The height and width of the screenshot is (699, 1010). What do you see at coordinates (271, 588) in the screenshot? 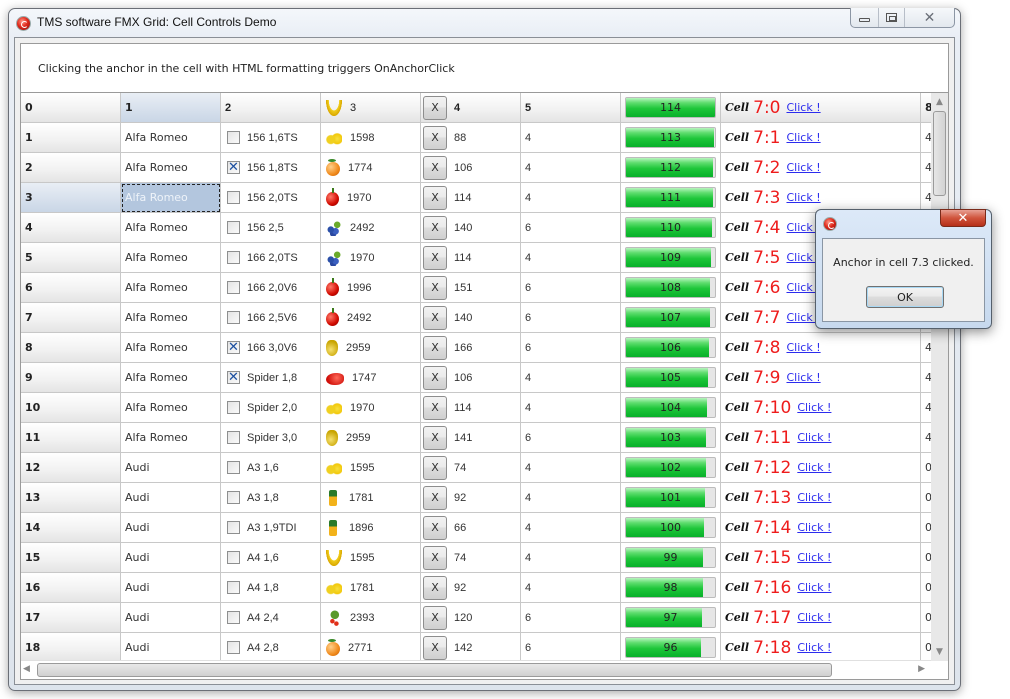
I see `model-cell: A4 1,8` at bounding box center [271, 588].